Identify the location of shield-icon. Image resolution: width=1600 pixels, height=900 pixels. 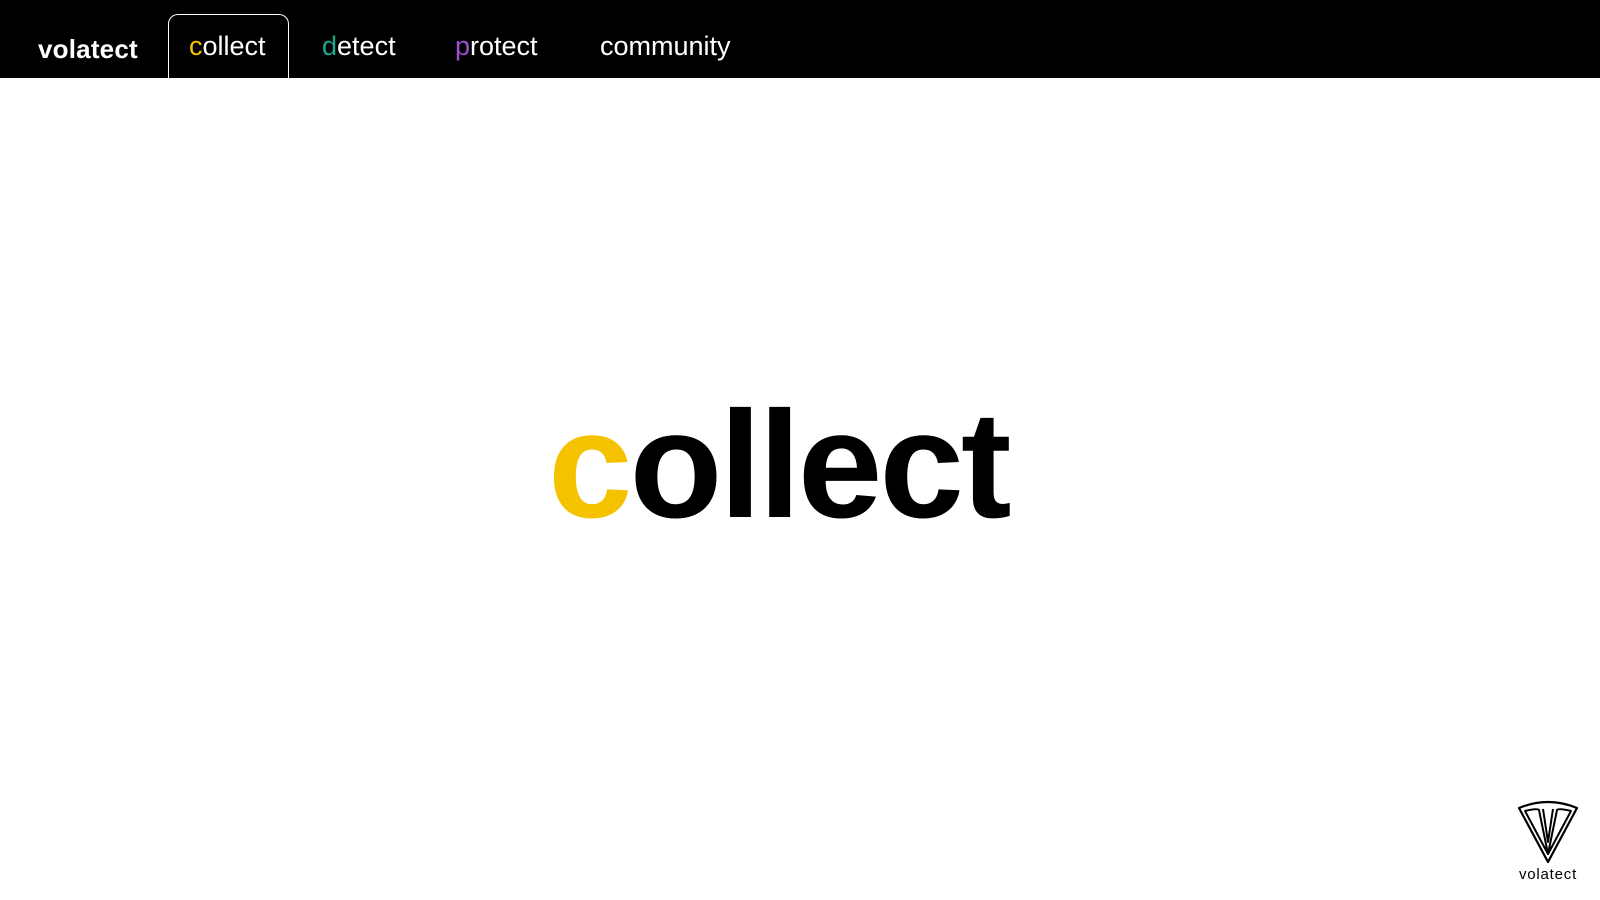
(1548, 832).